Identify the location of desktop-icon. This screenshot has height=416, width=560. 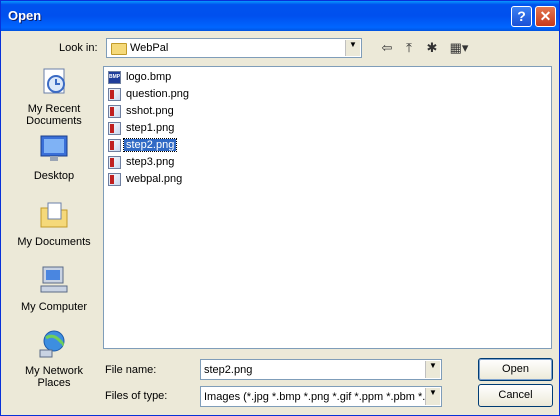
(54, 148).